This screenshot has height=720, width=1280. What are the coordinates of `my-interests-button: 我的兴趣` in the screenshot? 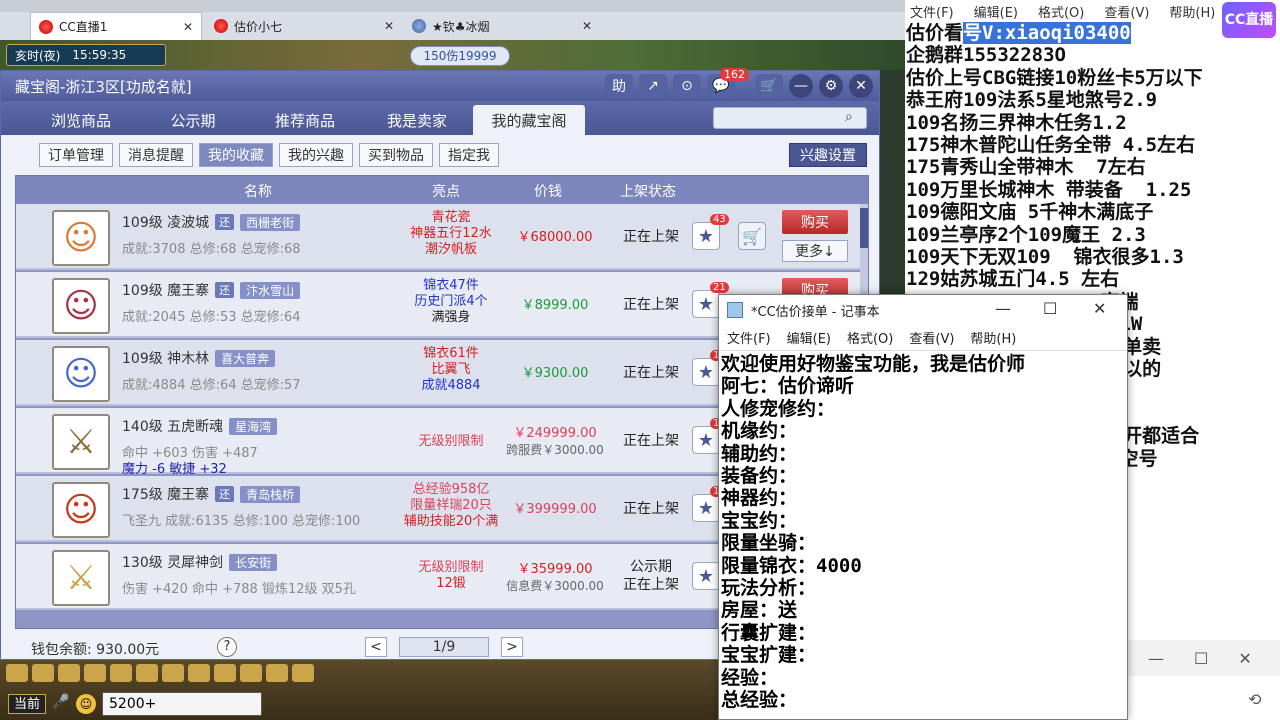 It's located at (316, 155).